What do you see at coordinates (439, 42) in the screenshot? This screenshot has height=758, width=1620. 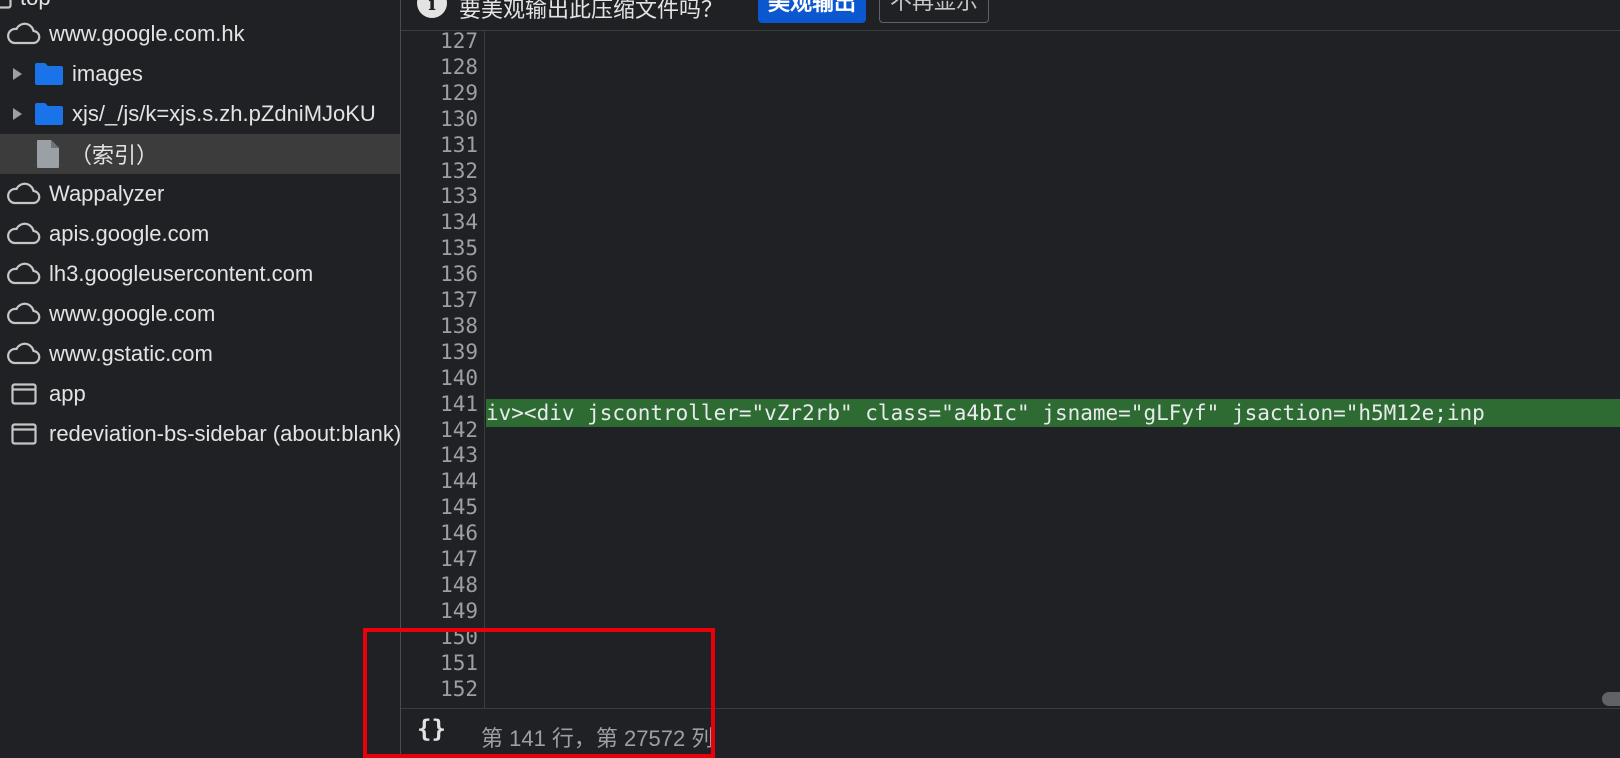 I see `line-number: 127` at bounding box center [439, 42].